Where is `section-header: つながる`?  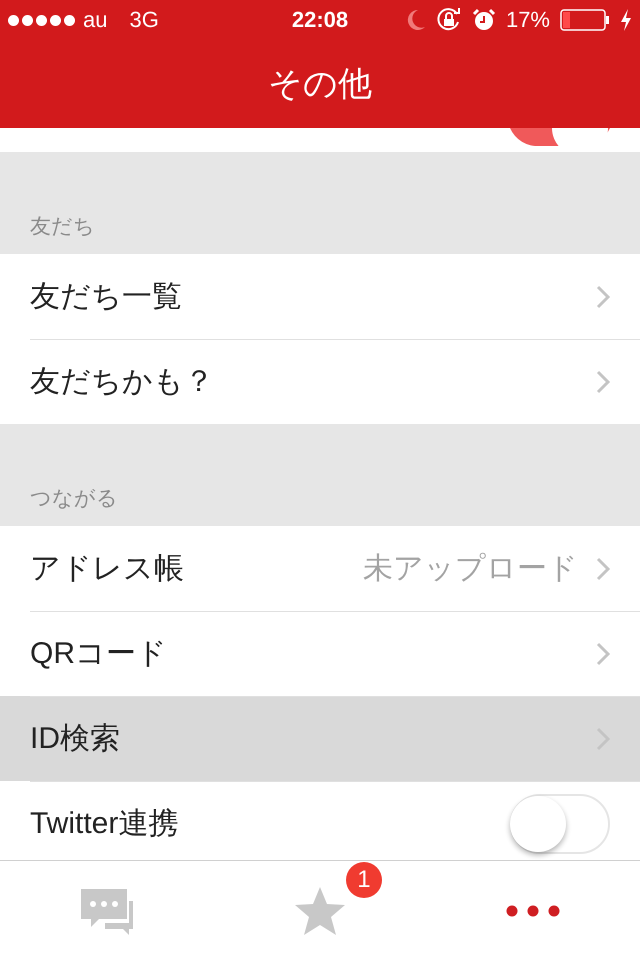 section-header: つながる is located at coordinates (74, 499).